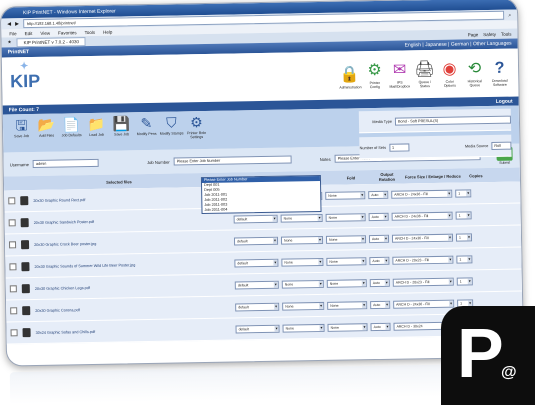 This screenshot has width=535, height=405. I want to click on dropdown-option: Job 2011-004, so click(261, 209).